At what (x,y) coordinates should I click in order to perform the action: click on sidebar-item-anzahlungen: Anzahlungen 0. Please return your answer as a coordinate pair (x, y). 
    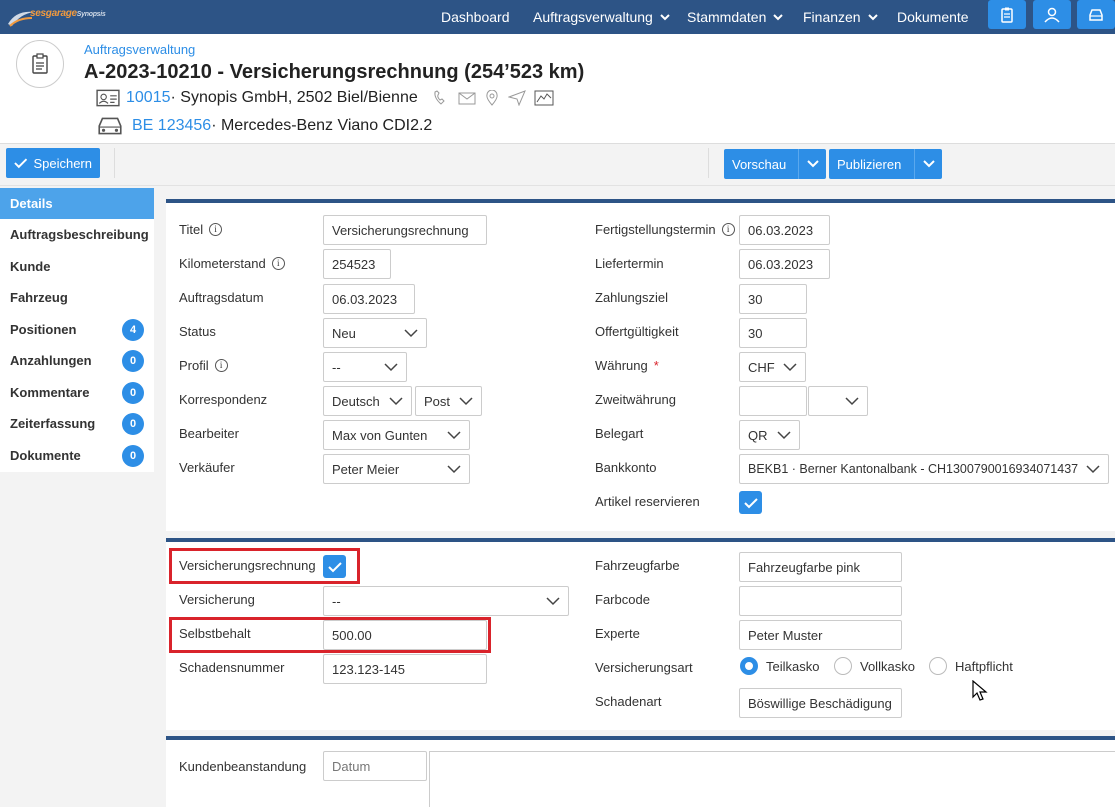
    Looking at the image, I should click on (77, 360).